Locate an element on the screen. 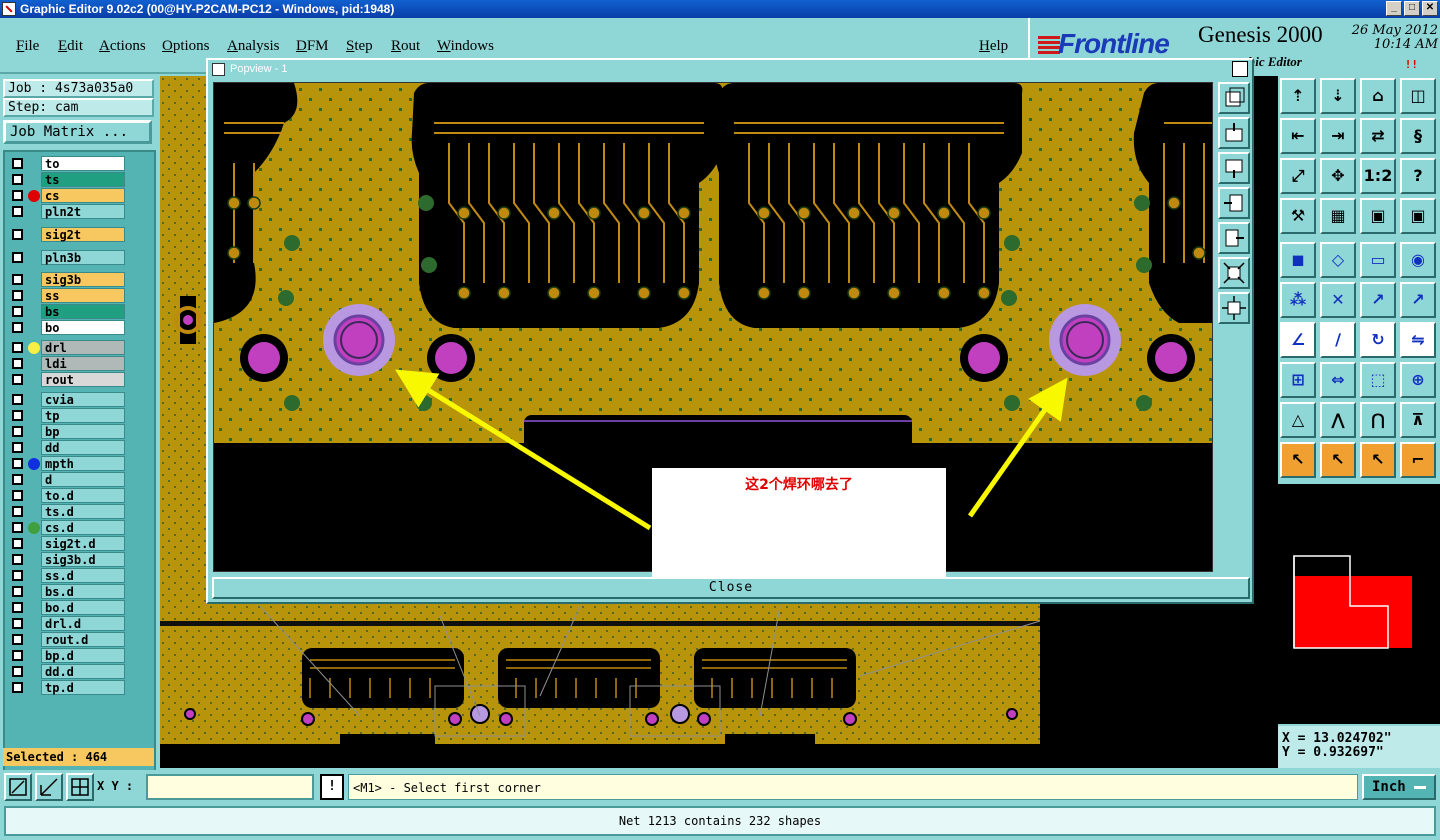 The width and height of the screenshot is (1440, 840). layer-row-pln2t: pln2t is located at coordinates (66, 211).